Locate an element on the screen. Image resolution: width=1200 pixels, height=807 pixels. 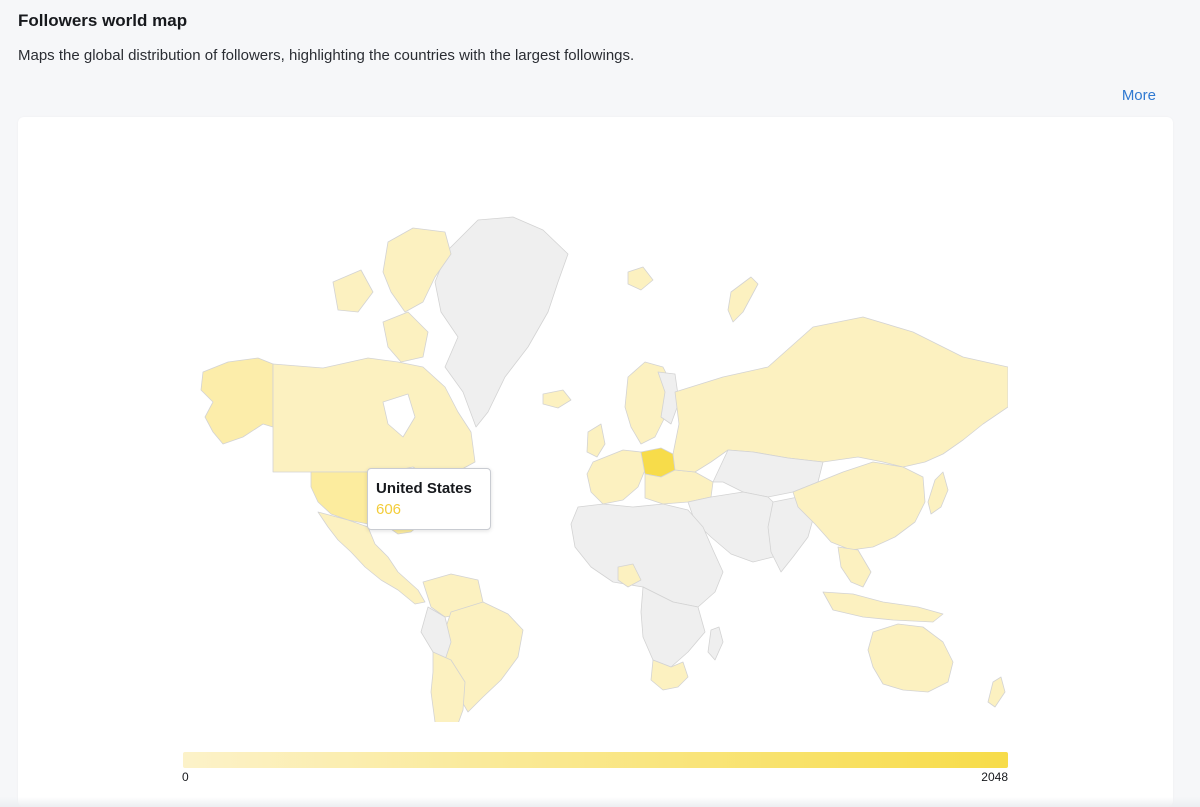
country-uk is located at coordinates (596, 440).